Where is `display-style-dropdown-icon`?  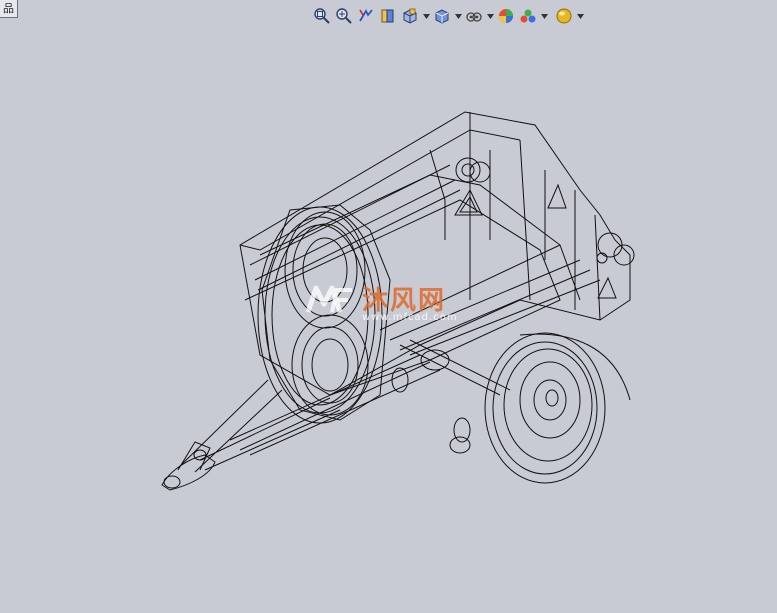
display-style-dropdown-icon is located at coordinates (458, 16).